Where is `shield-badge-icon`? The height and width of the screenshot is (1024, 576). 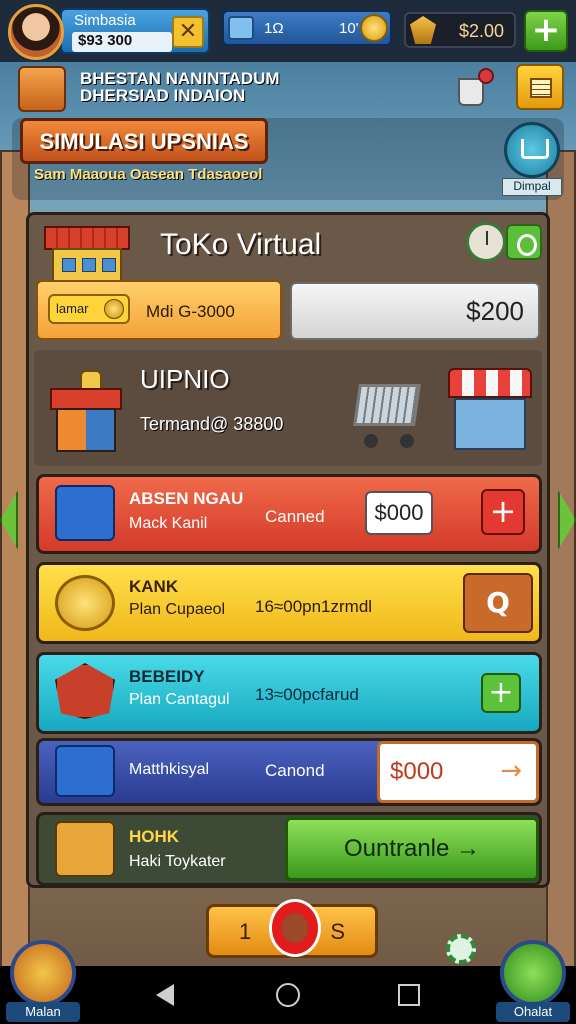 shield-badge-icon is located at coordinates (85, 691).